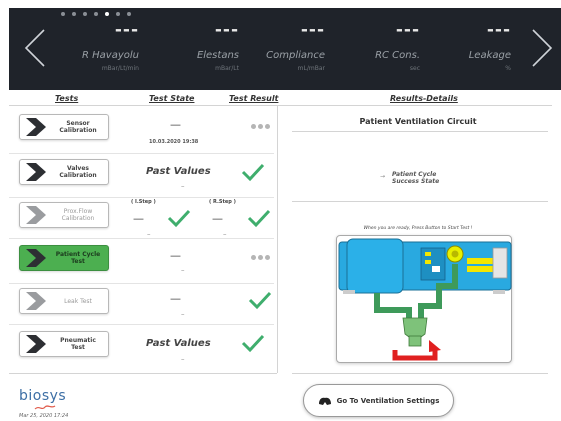  What do you see at coordinates (110, 55) in the screenshot?
I see `param-name: R Havayolu` at bounding box center [110, 55].